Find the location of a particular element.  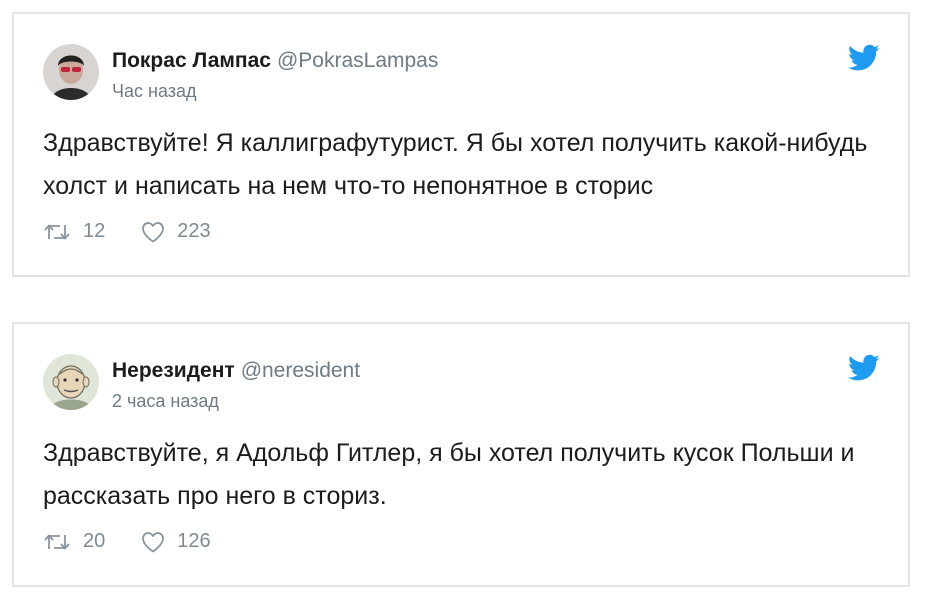

author-line: Покрас Лампас @PokrasLampas is located at coordinates (275, 61).